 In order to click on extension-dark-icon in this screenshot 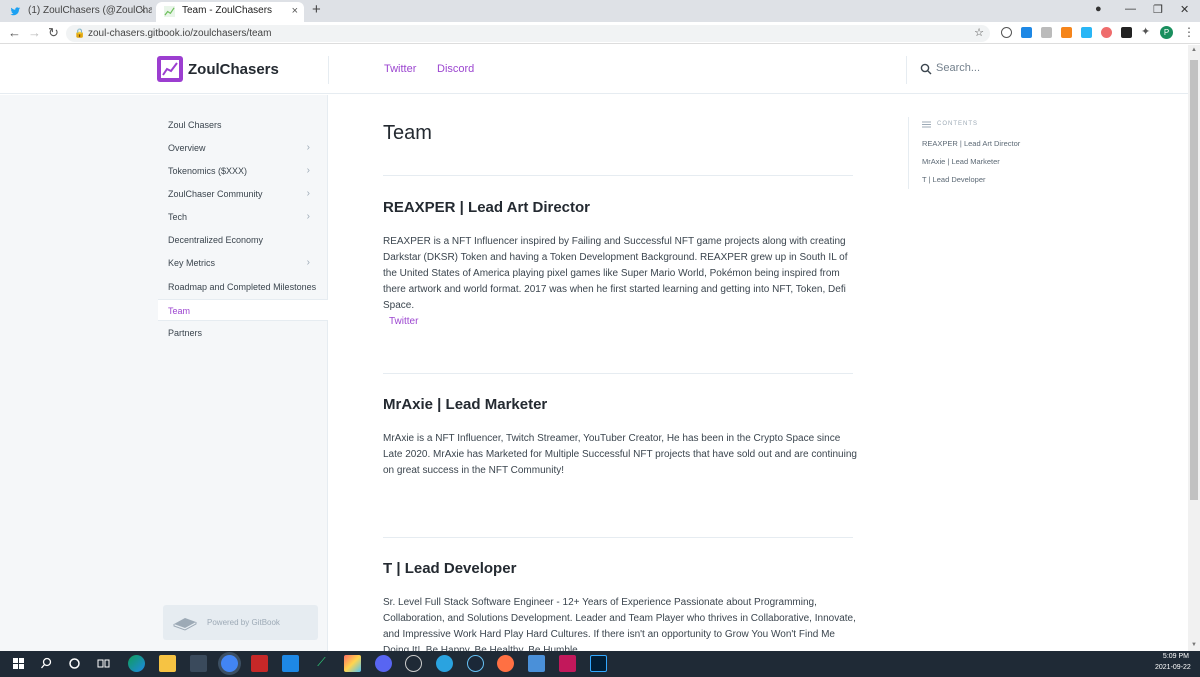, I will do `click(1126, 32)`.